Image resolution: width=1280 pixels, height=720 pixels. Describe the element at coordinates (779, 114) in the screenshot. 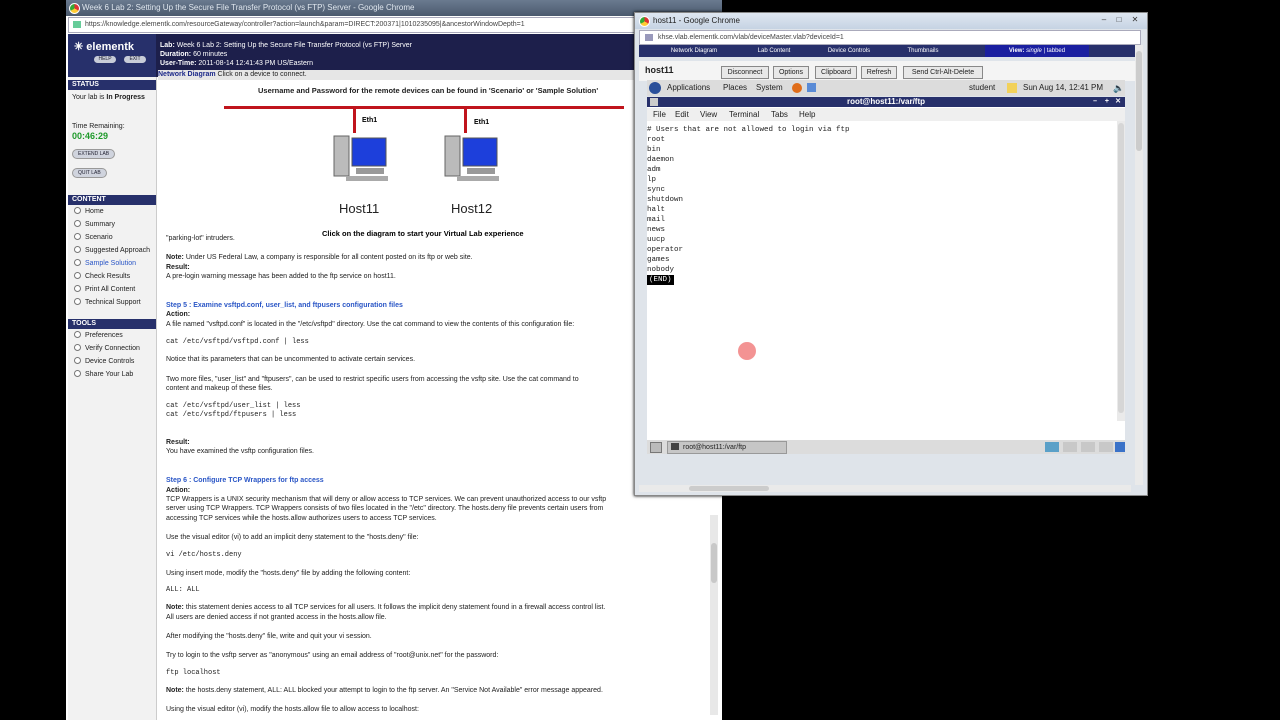

I see `term-menu-tabs: Tabs` at that location.